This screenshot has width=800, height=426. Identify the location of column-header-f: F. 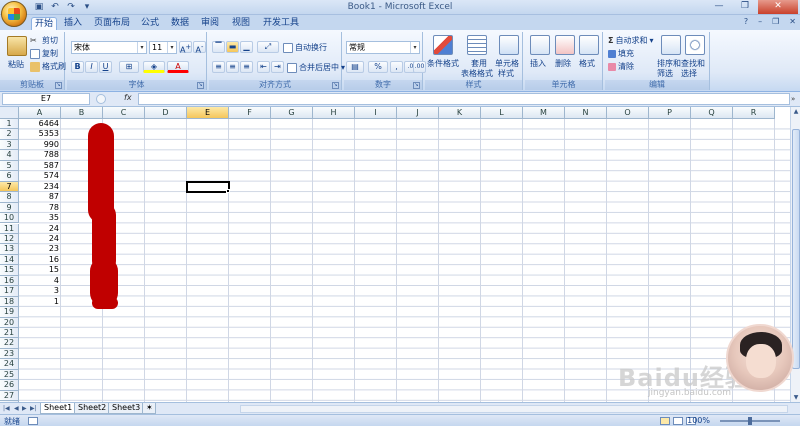
(250, 113).